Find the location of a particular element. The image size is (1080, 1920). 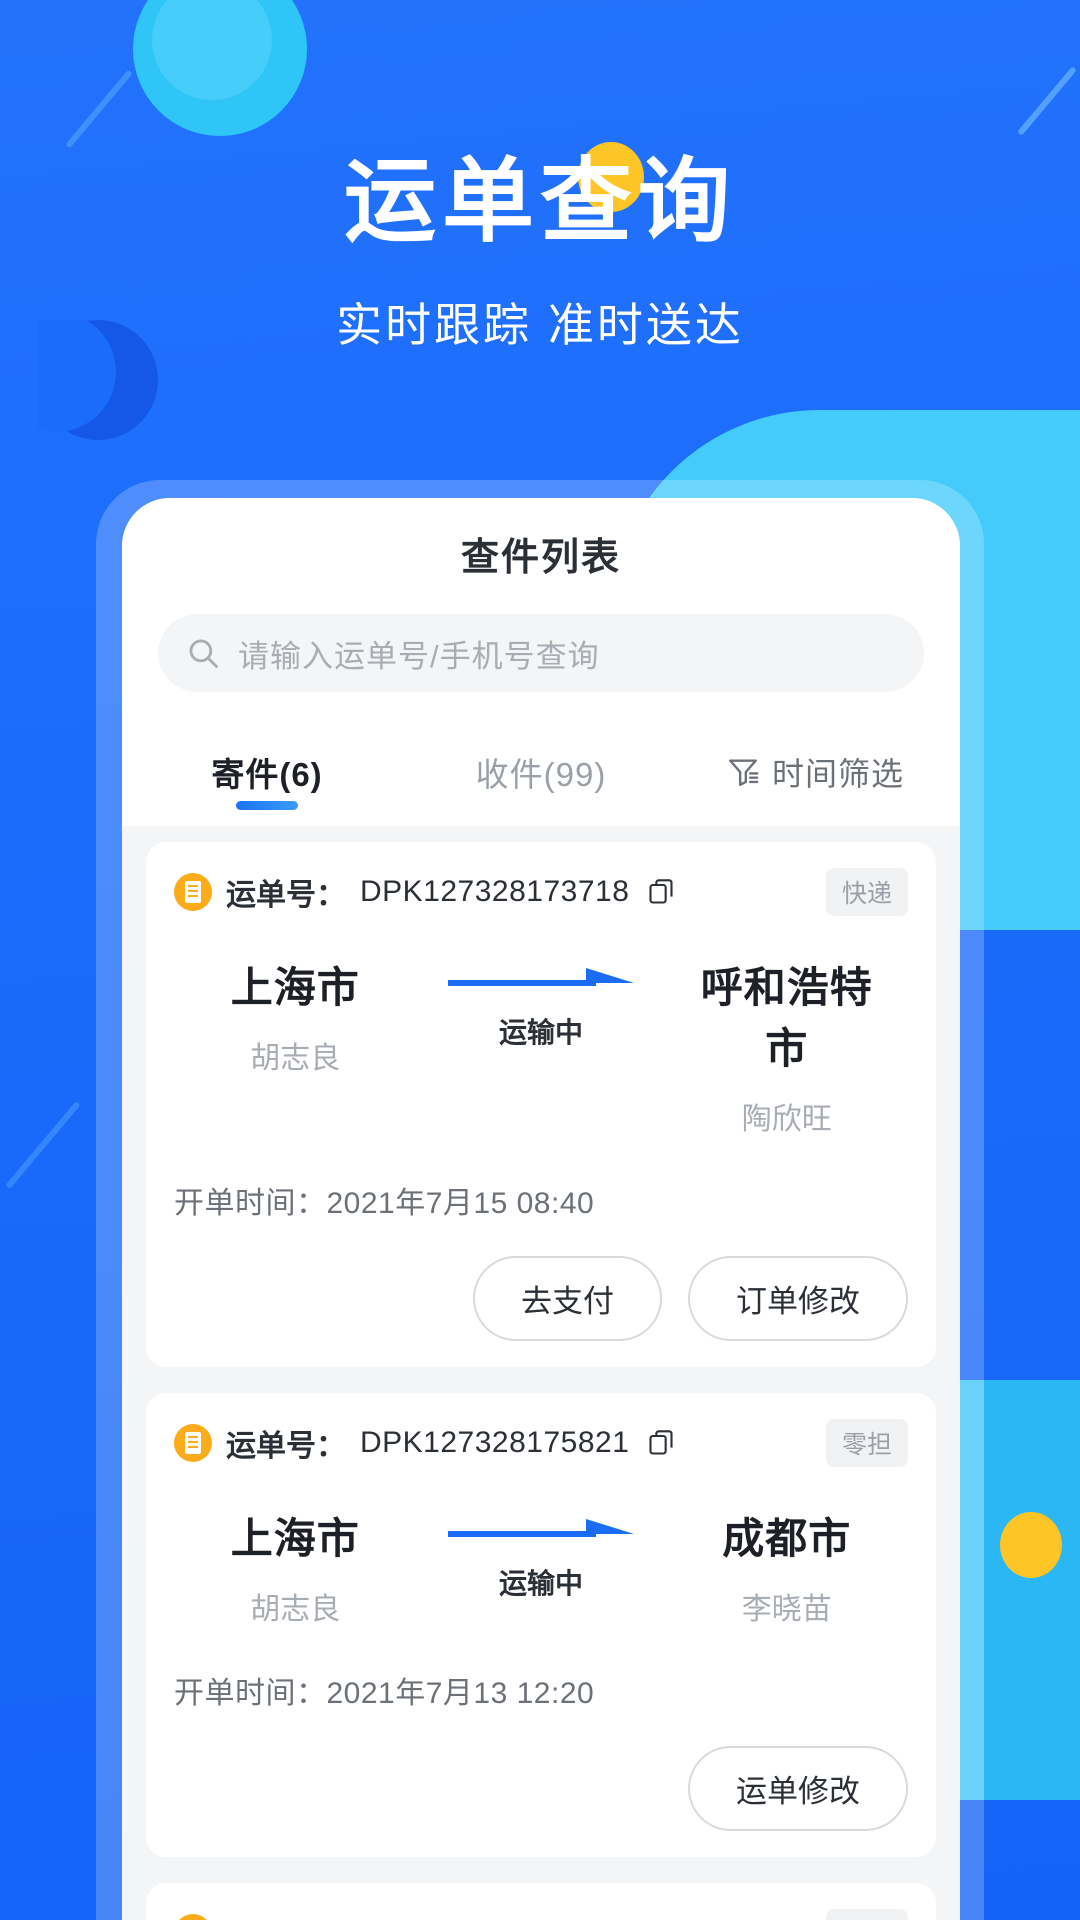

tab-bar: 寄件(6) 收件(99) 时间筛选 is located at coordinates (541, 772).